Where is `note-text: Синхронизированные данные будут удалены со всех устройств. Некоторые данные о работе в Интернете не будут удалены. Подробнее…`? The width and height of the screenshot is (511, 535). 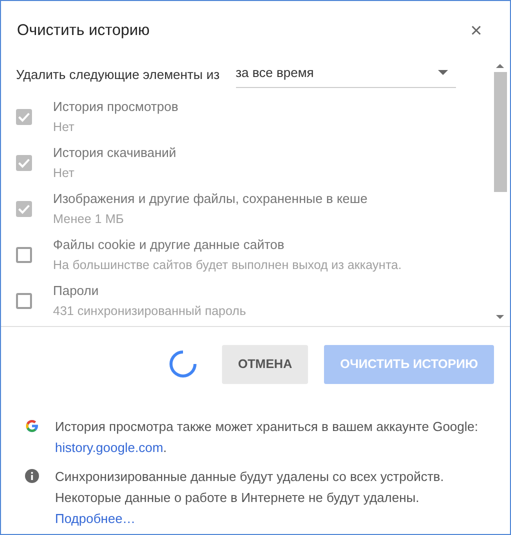 note-text: Синхронизированные данные будут удалены со всех устройств. Некоторые данные о работе в Интернете не будут удалены. Подробнее… is located at coordinates (250, 498).